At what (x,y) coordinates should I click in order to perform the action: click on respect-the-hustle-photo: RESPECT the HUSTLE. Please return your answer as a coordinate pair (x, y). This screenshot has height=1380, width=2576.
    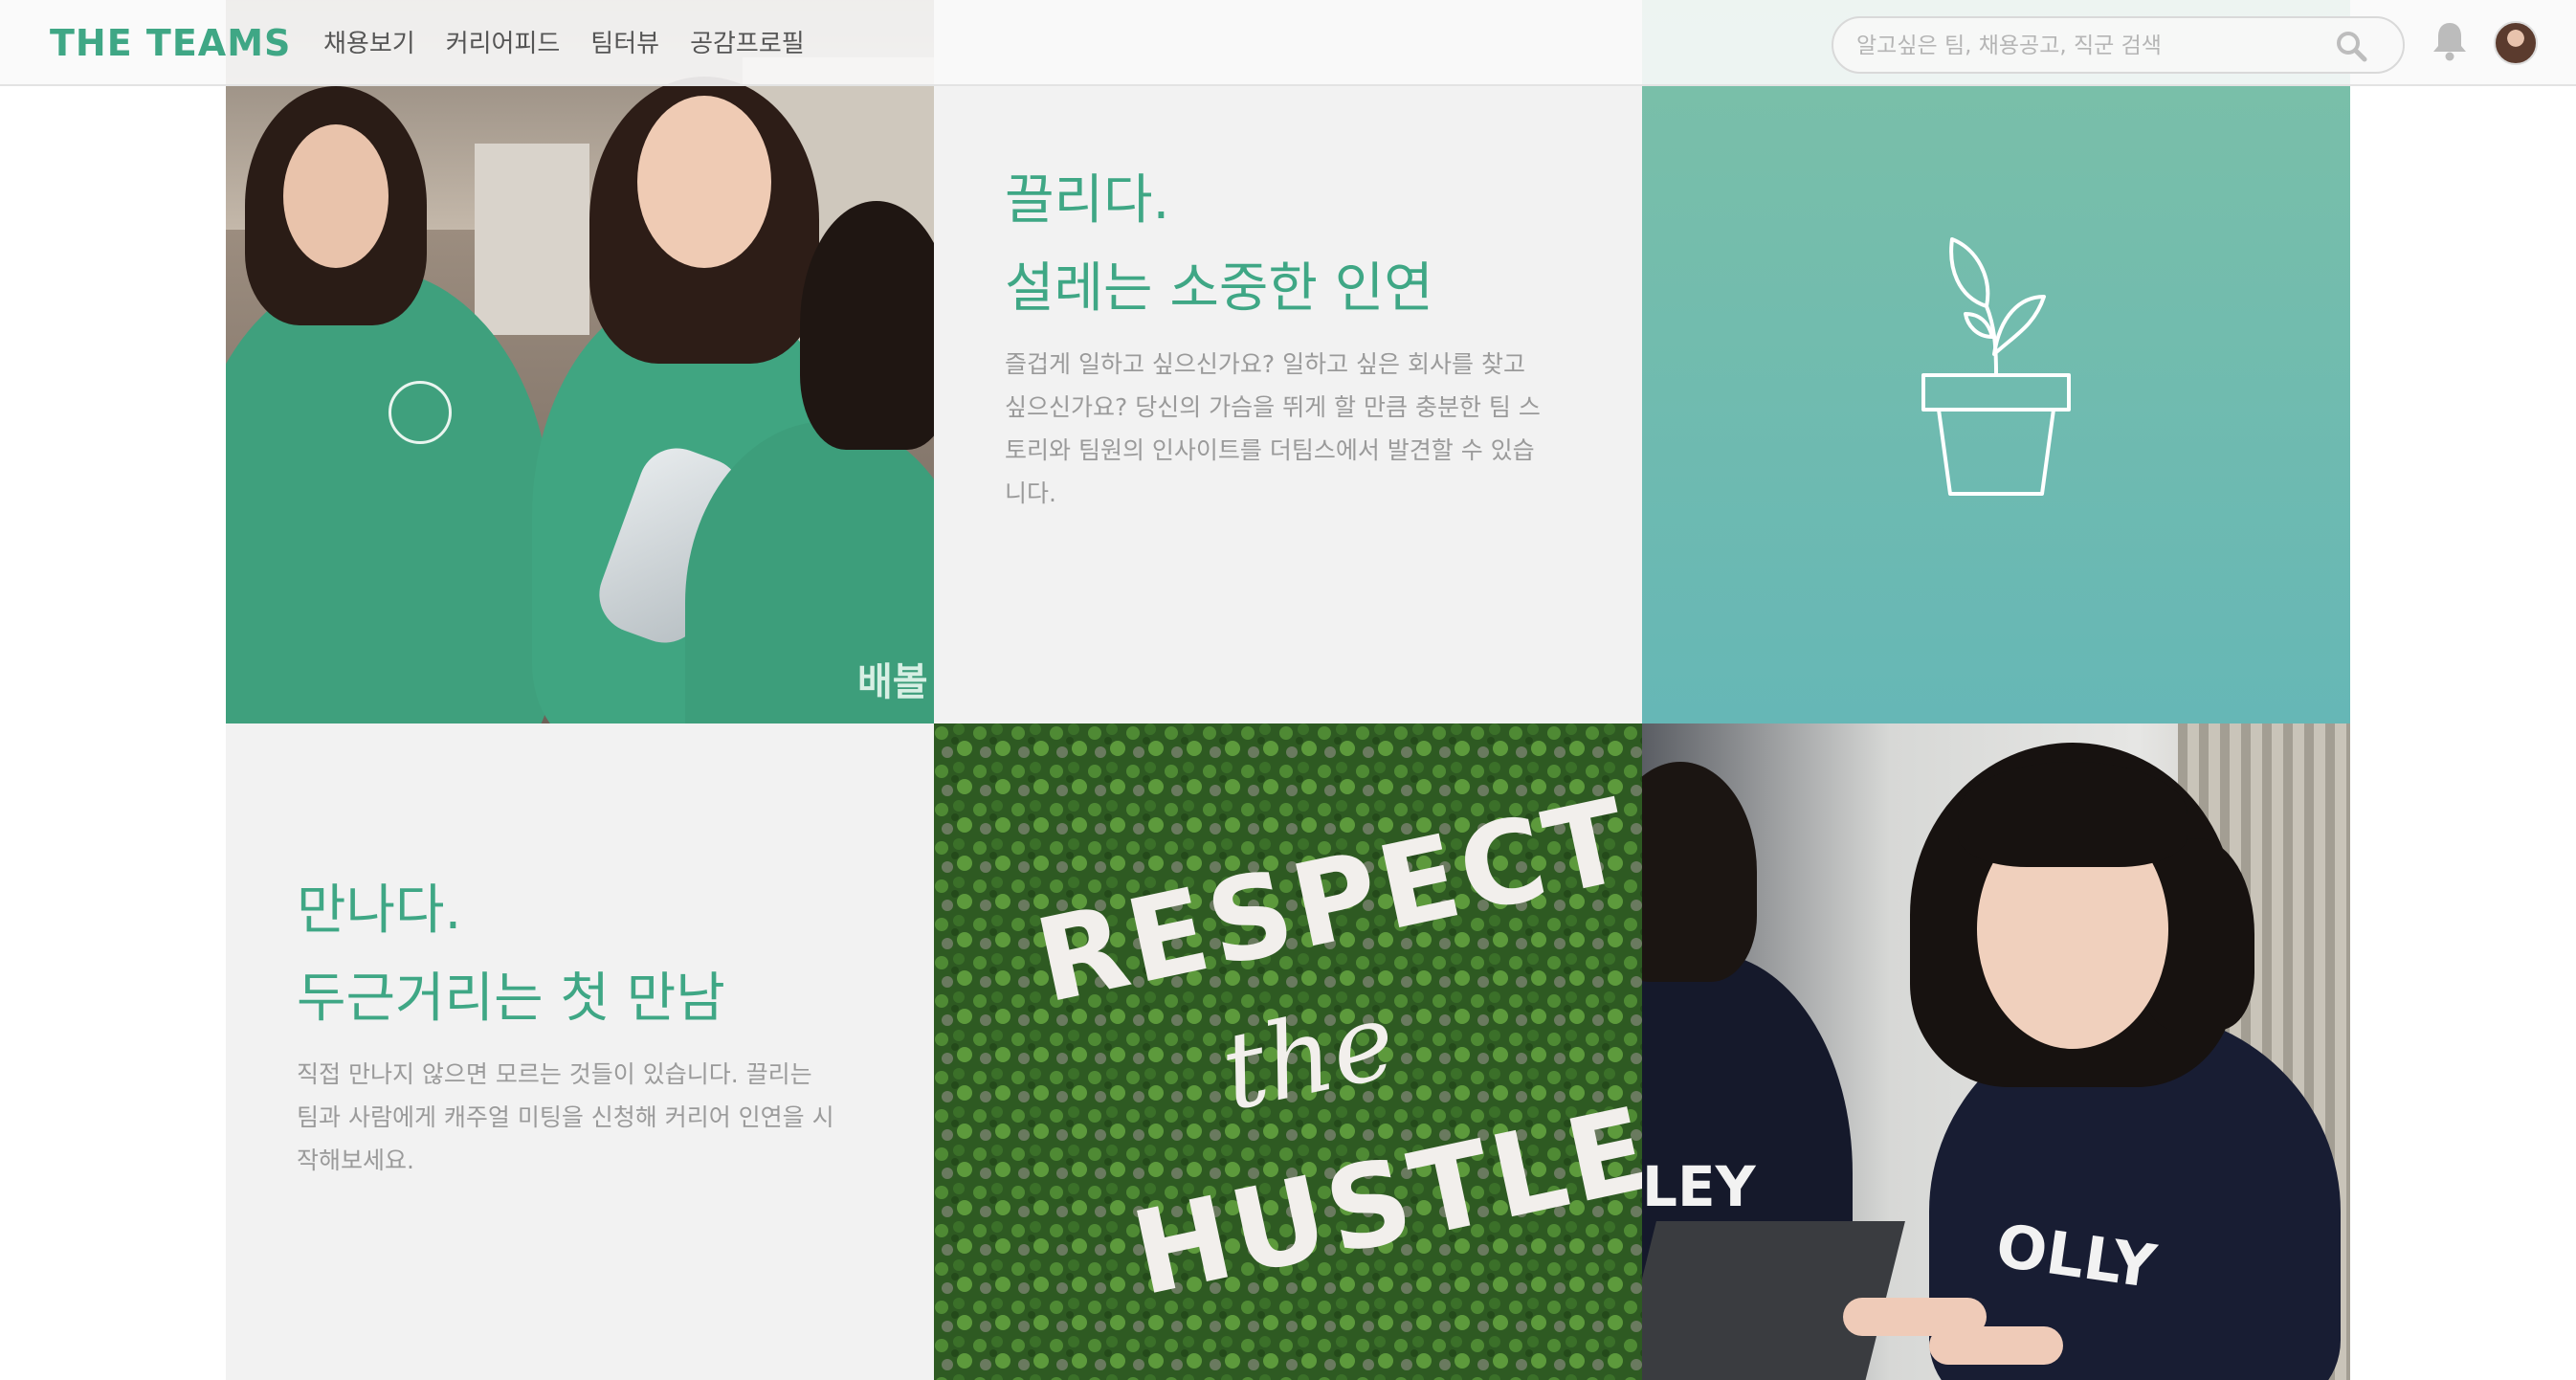
    Looking at the image, I should click on (1288, 1051).